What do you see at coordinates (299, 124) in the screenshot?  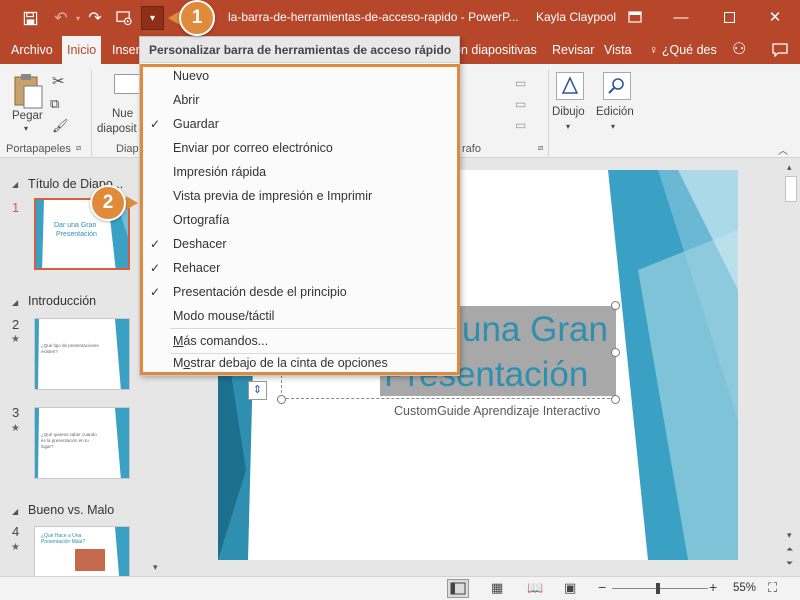 I see `menu-item-guardar: ✓ Guardar` at bounding box center [299, 124].